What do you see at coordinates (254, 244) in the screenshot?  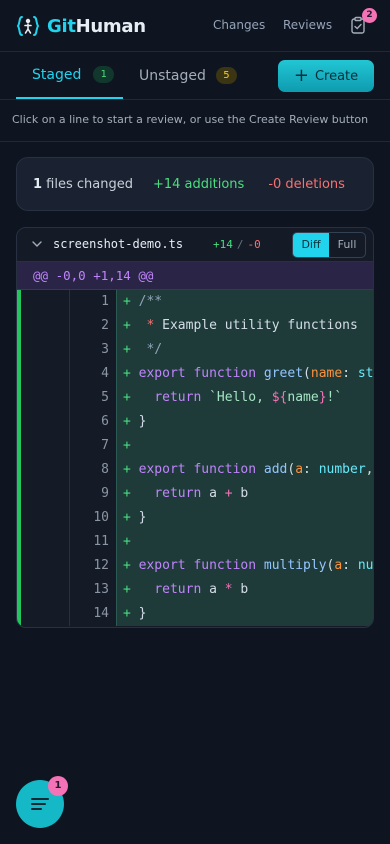 I see `file-deletions: -0` at bounding box center [254, 244].